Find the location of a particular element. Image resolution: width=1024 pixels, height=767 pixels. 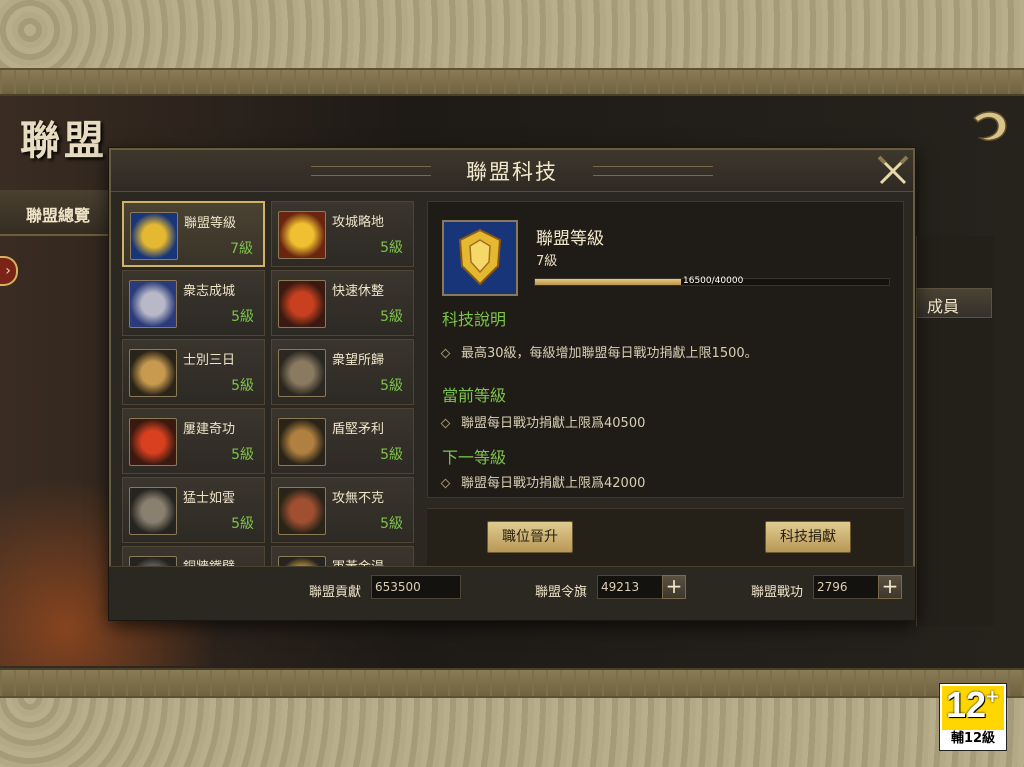

next-level-value: 聯盟每日戰功捐獻上限爲42000 is located at coordinates (553, 483).